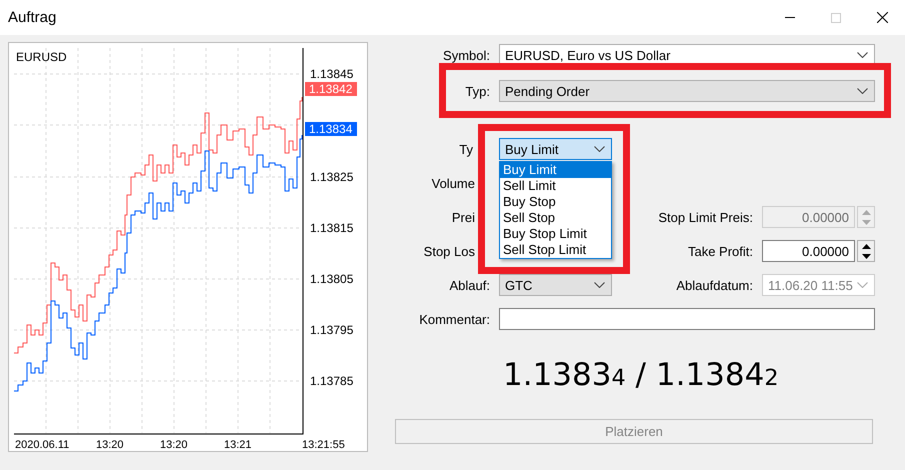 This screenshot has height=470, width=905. What do you see at coordinates (453, 183) in the screenshot?
I see `field-label: Volume` at bounding box center [453, 183].